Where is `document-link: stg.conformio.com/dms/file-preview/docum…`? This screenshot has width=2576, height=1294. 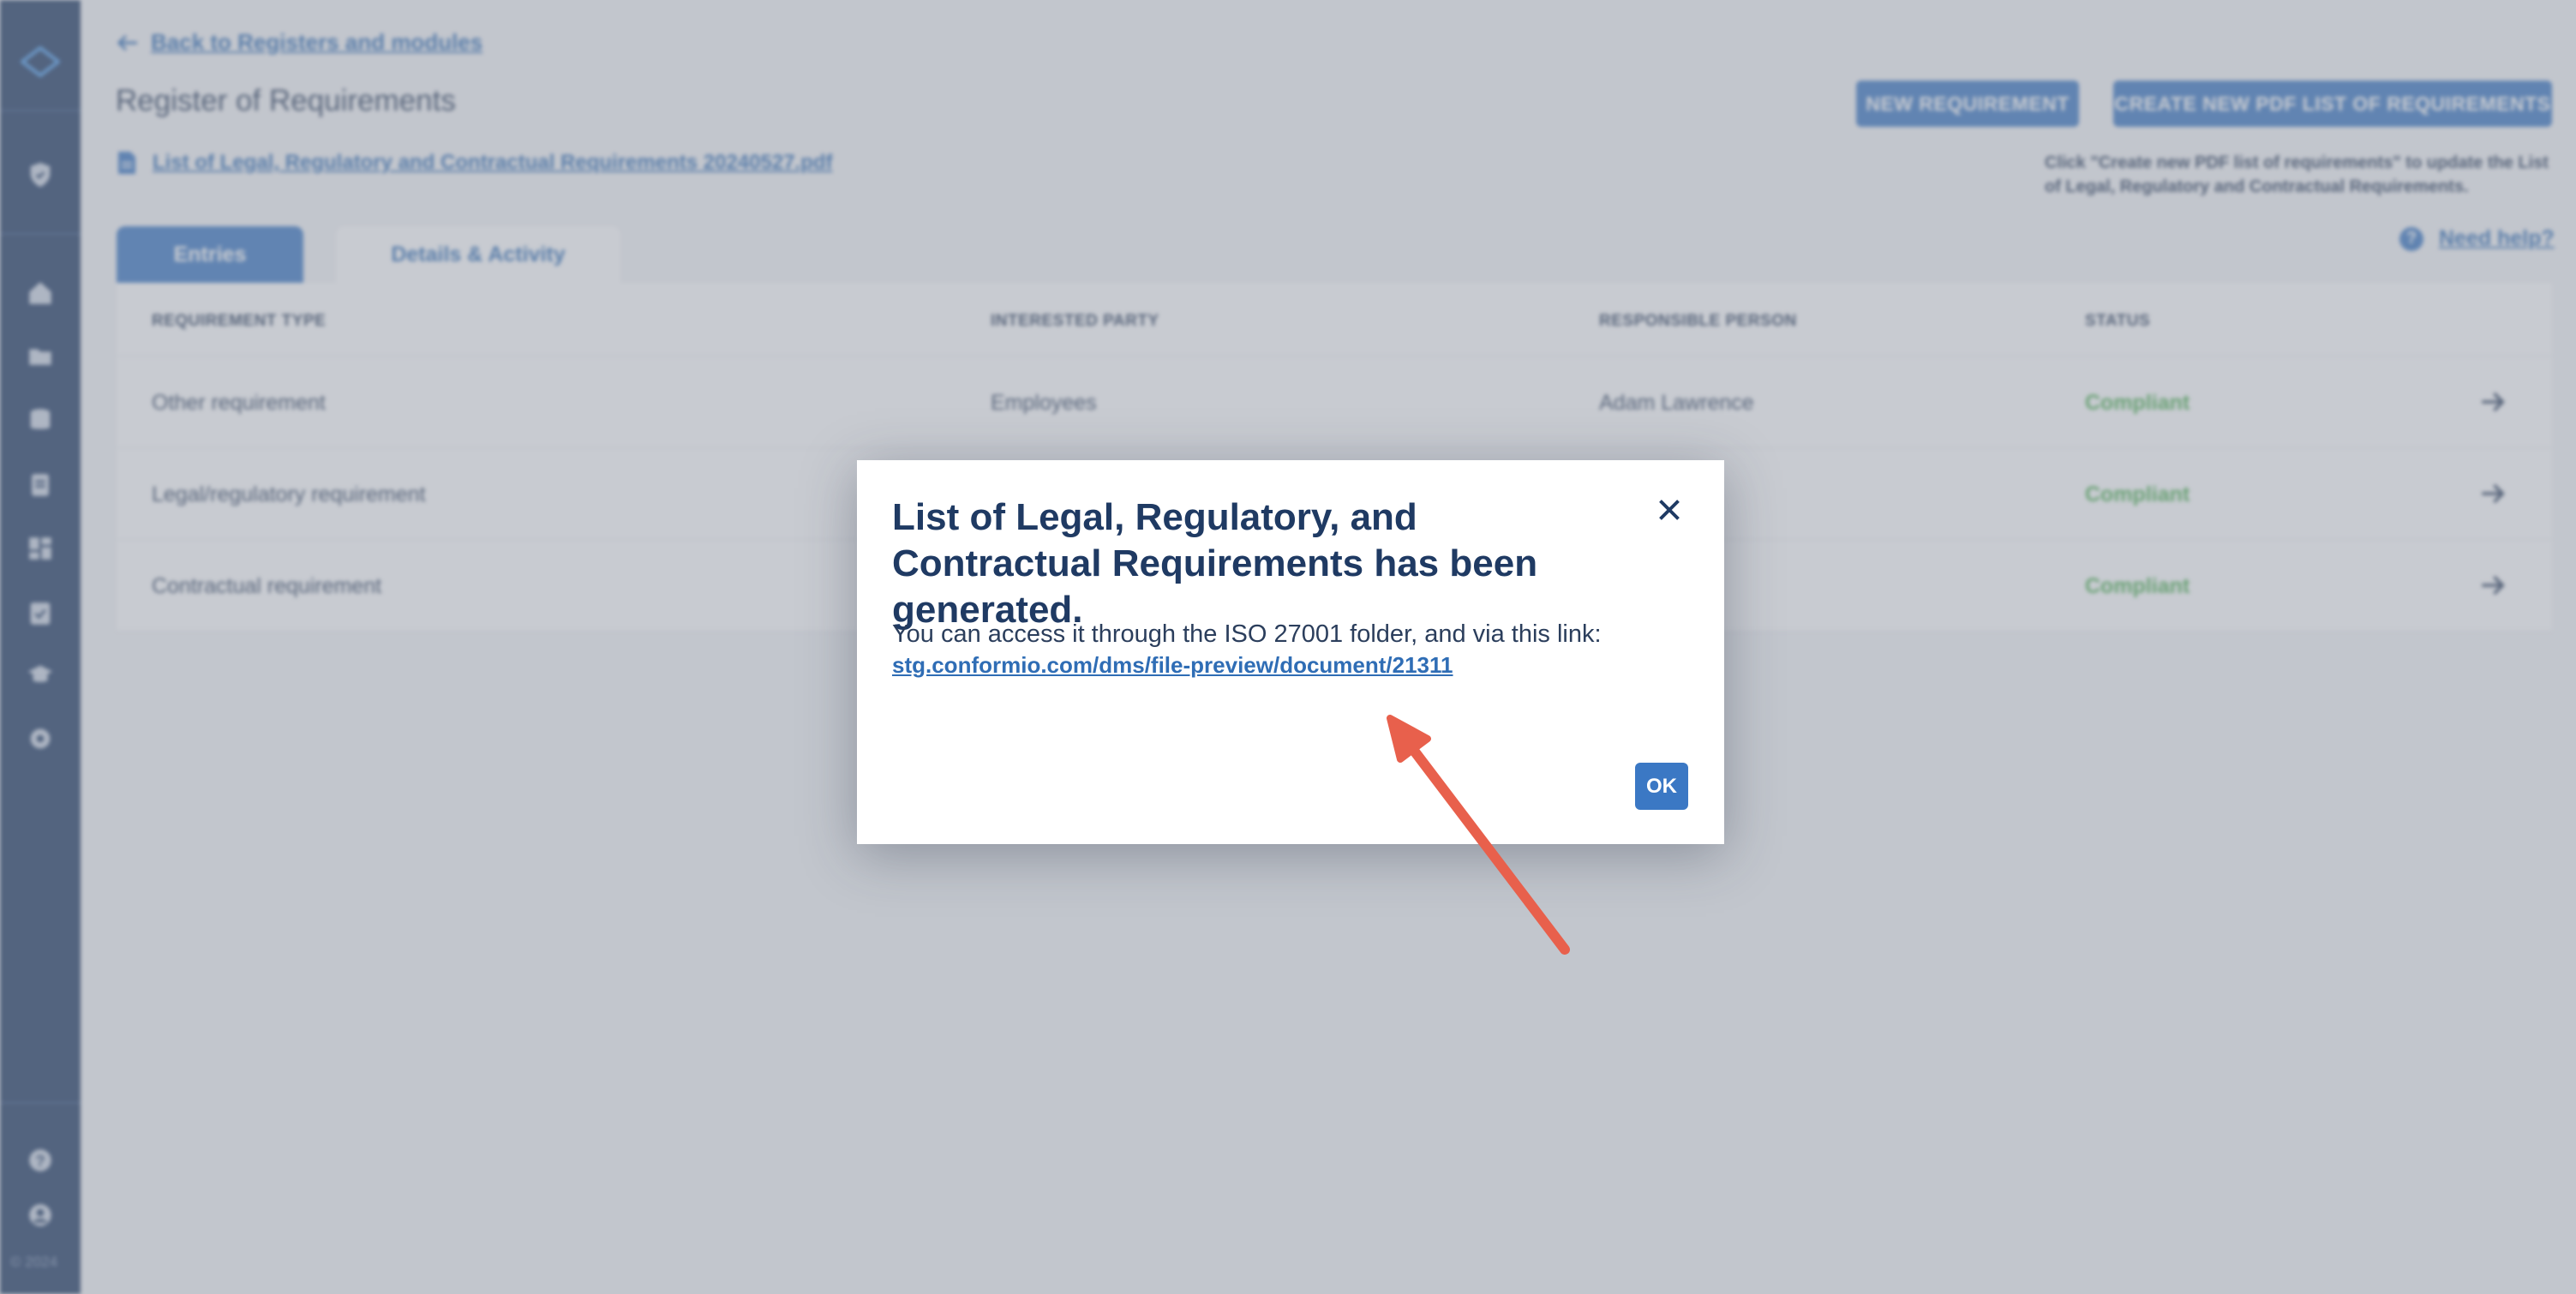
document-link: stg.conformio.com/dms/file-preview/docum… is located at coordinates (1172, 665).